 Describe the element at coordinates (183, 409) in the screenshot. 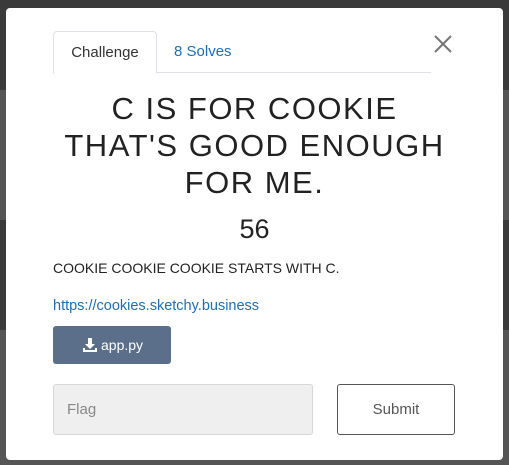

I see `flag-input` at that location.